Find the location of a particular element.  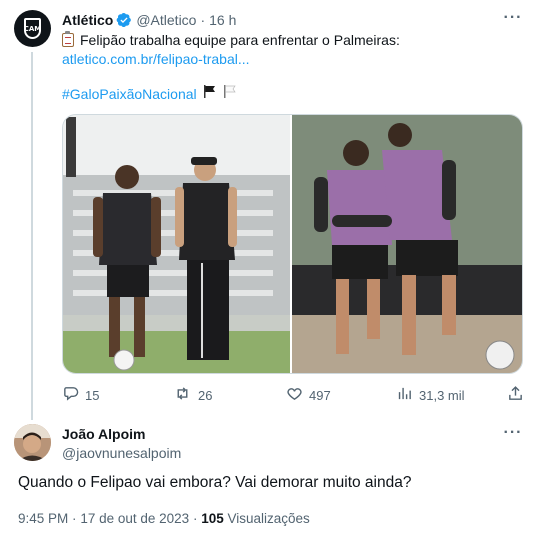

black-flag-icon is located at coordinates (209, 94).